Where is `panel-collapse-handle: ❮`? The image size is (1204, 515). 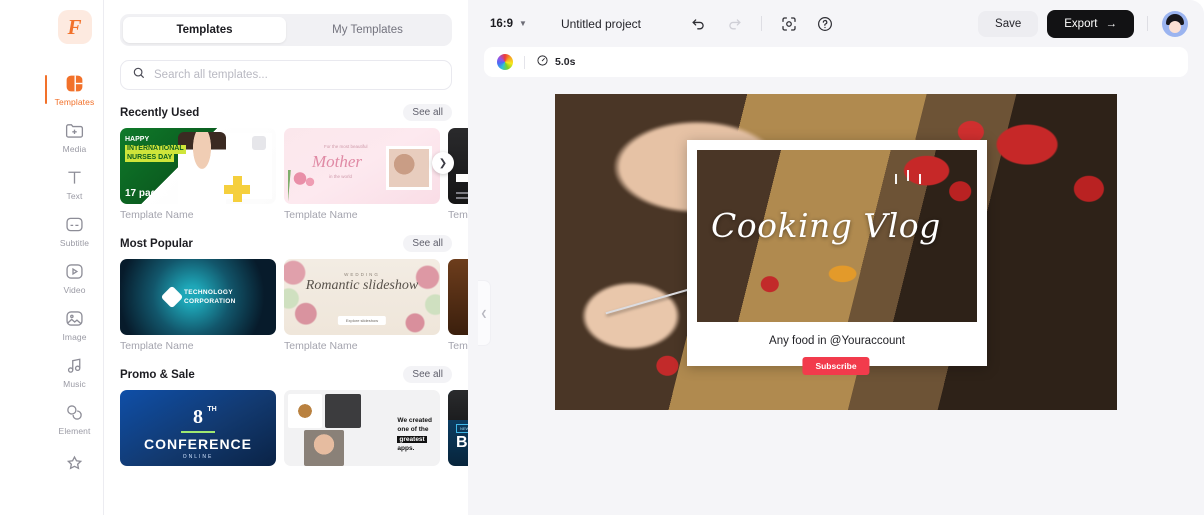
panel-collapse-handle: ❮ is located at coordinates (484, 313).